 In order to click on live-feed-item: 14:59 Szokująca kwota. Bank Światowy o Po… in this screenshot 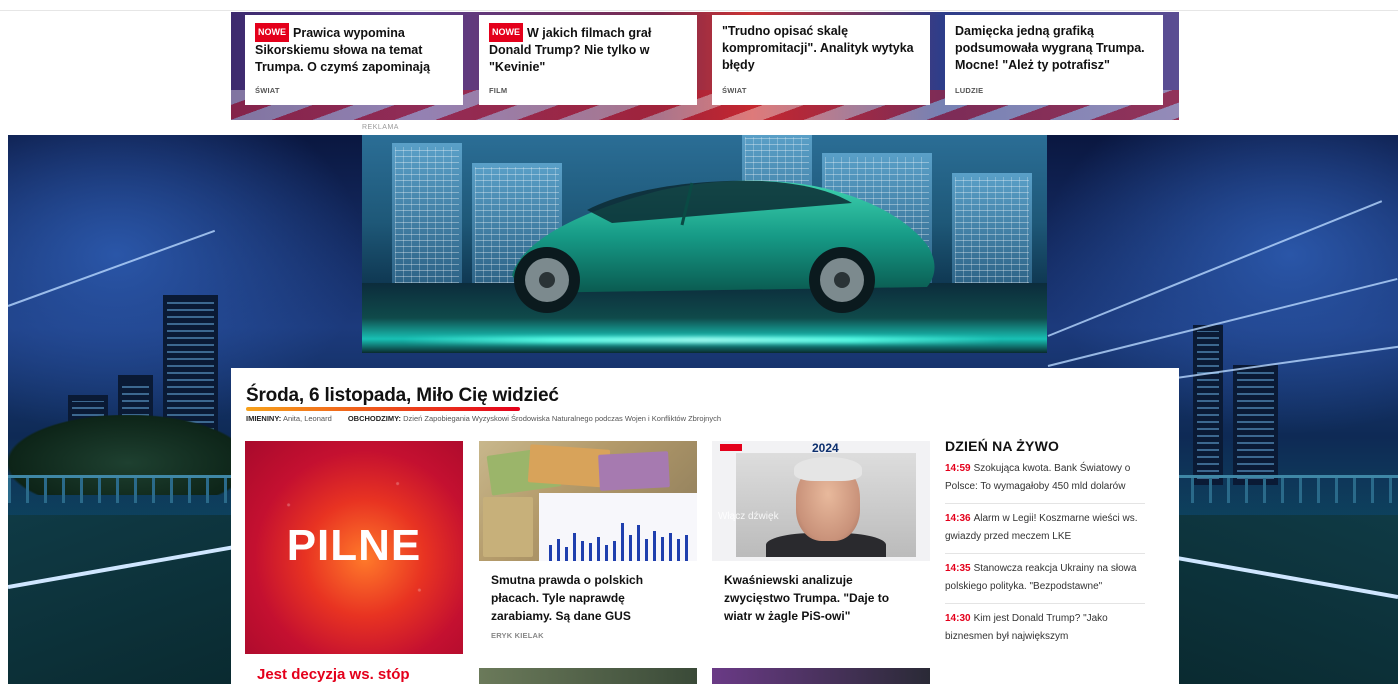, I will do `click(1045, 479)`.